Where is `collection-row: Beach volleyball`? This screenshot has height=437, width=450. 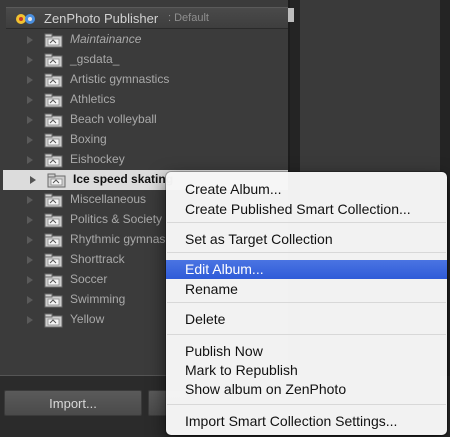 collection-row: Beach volleyball is located at coordinates (144, 120).